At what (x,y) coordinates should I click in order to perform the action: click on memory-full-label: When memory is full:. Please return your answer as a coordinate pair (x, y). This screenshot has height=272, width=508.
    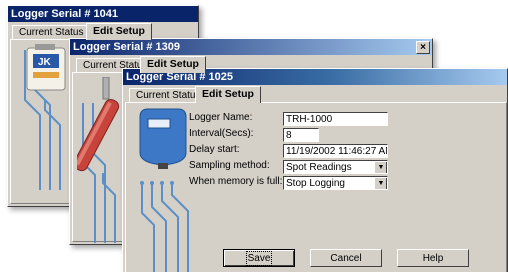
    Looking at the image, I should click on (236, 181).